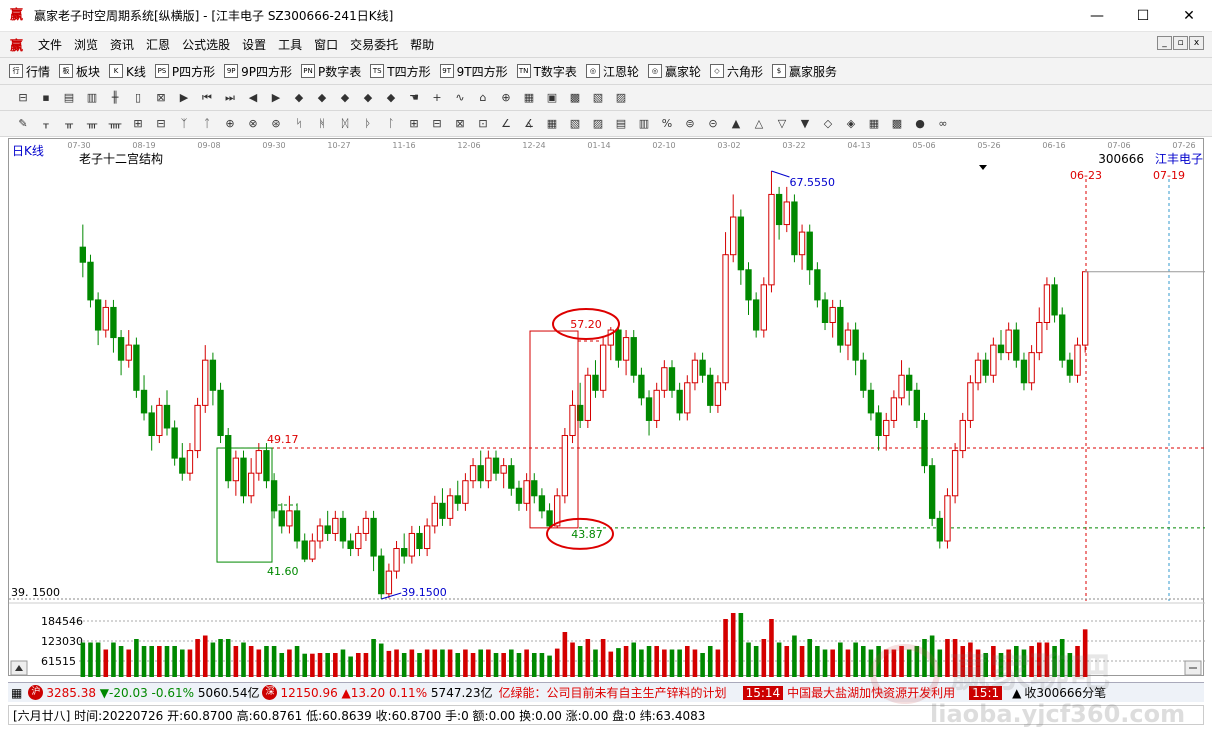  I want to click on analysis-tool-icon-29: ⊜, so click(690, 124).